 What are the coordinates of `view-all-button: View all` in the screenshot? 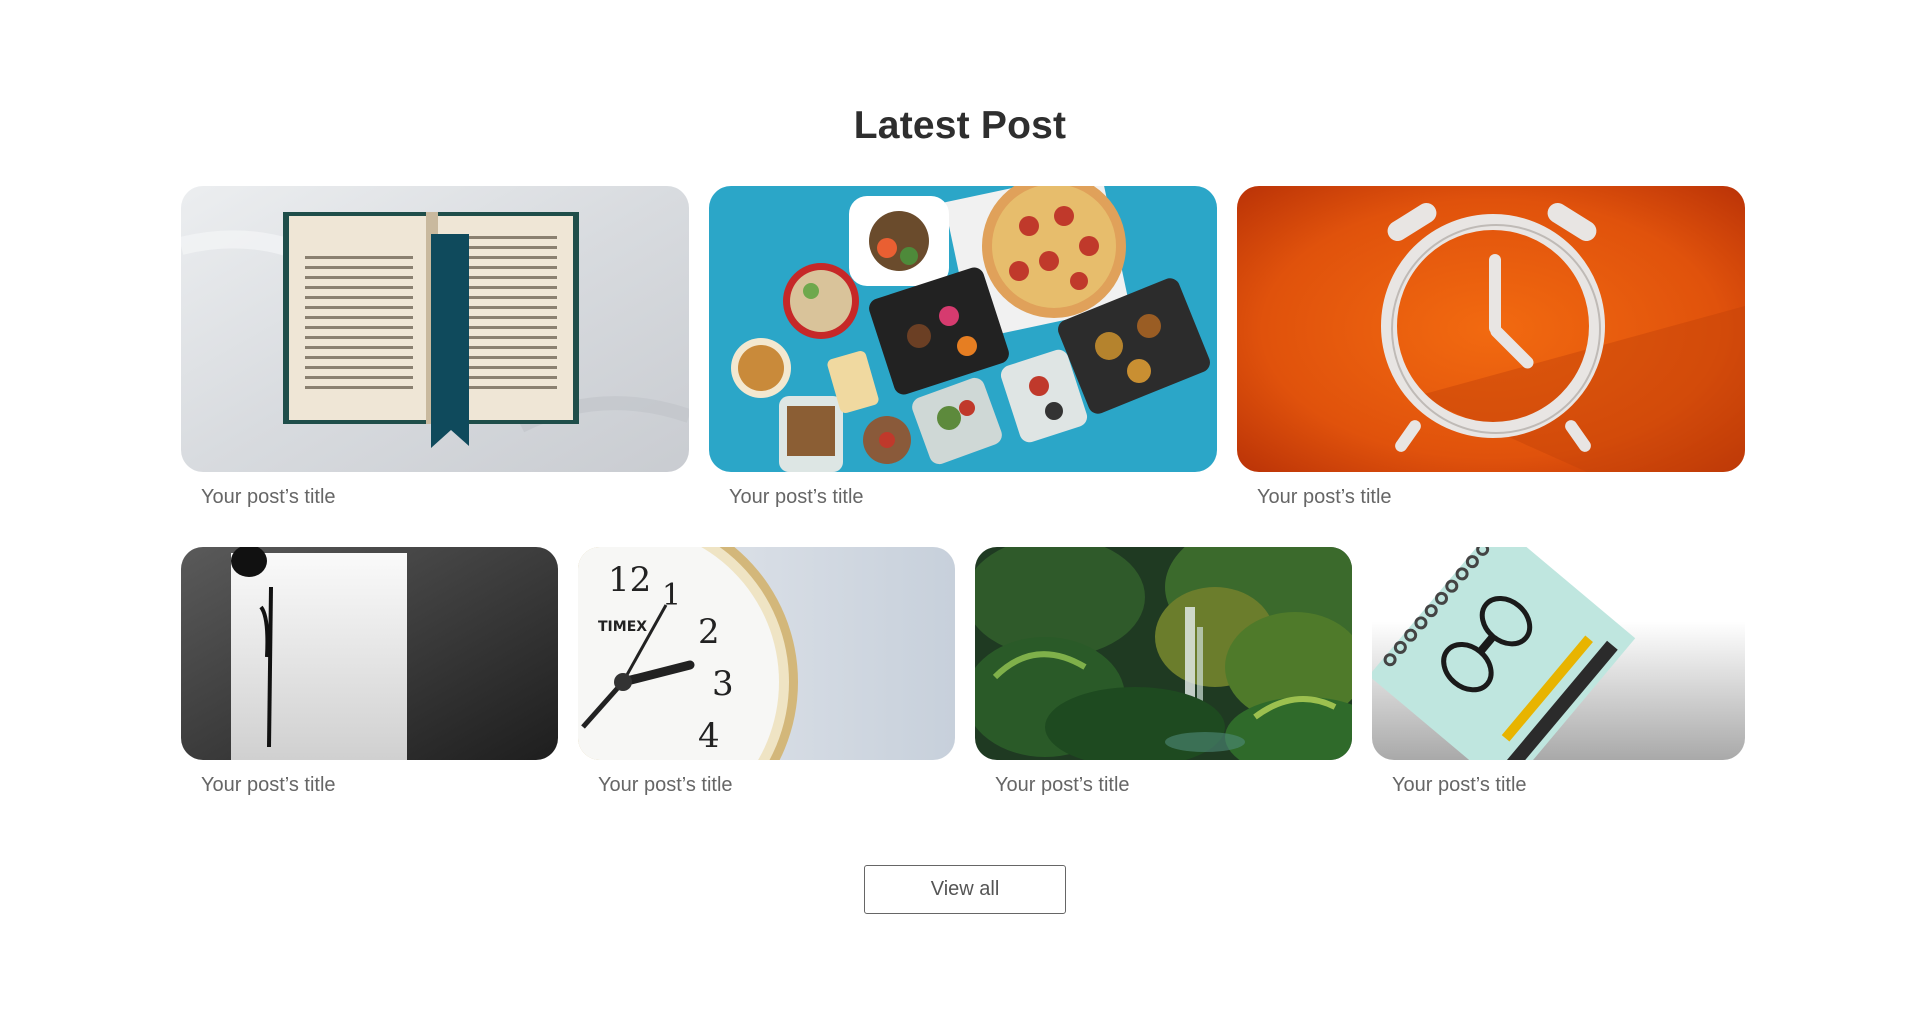 It's located at (965, 889).